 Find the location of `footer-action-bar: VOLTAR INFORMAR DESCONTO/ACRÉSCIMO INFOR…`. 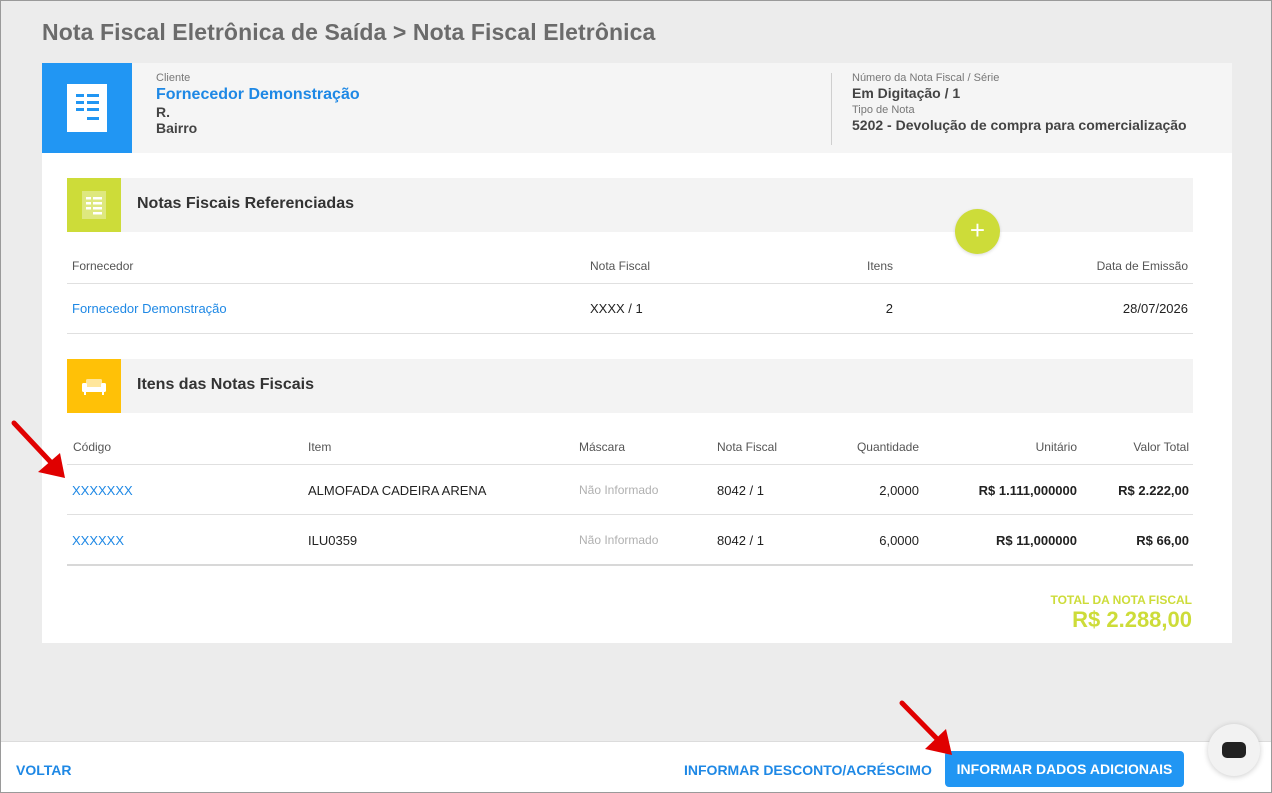

footer-action-bar: VOLTAR INFORMAR DESCONTO/ACRÉSCIMO INFOR… is located at coordinates (636, 766).